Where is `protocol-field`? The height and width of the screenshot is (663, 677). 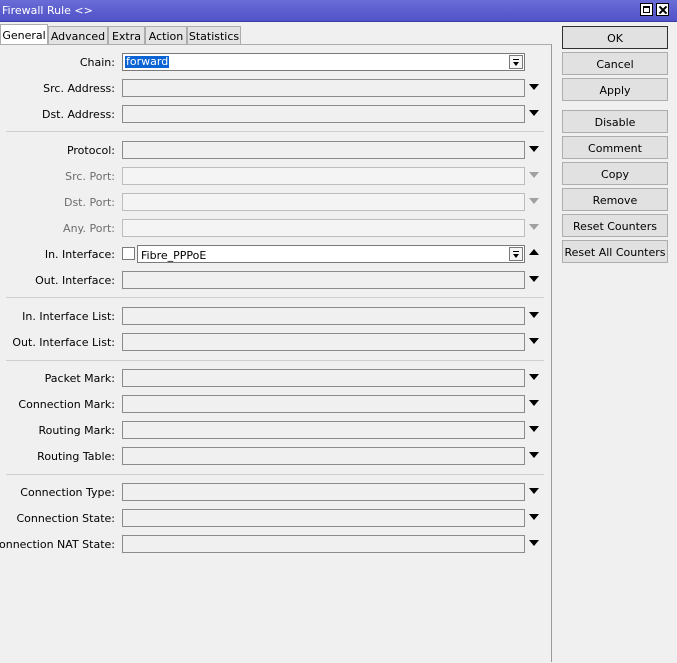 protocol-field is located at coordinates (323, 150).